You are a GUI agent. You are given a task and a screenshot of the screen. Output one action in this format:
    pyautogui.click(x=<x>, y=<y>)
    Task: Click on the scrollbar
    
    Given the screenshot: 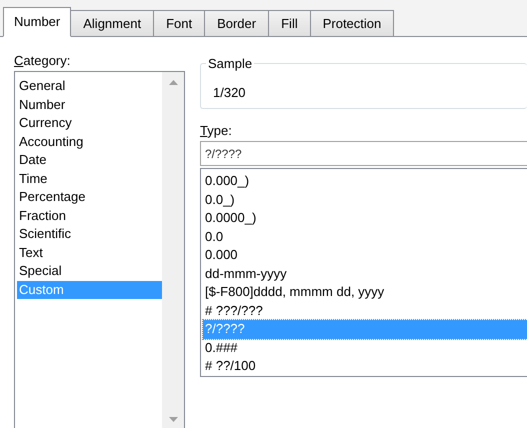 What is the action you would take?
    pyautogui.click(x=173, y=250)
    